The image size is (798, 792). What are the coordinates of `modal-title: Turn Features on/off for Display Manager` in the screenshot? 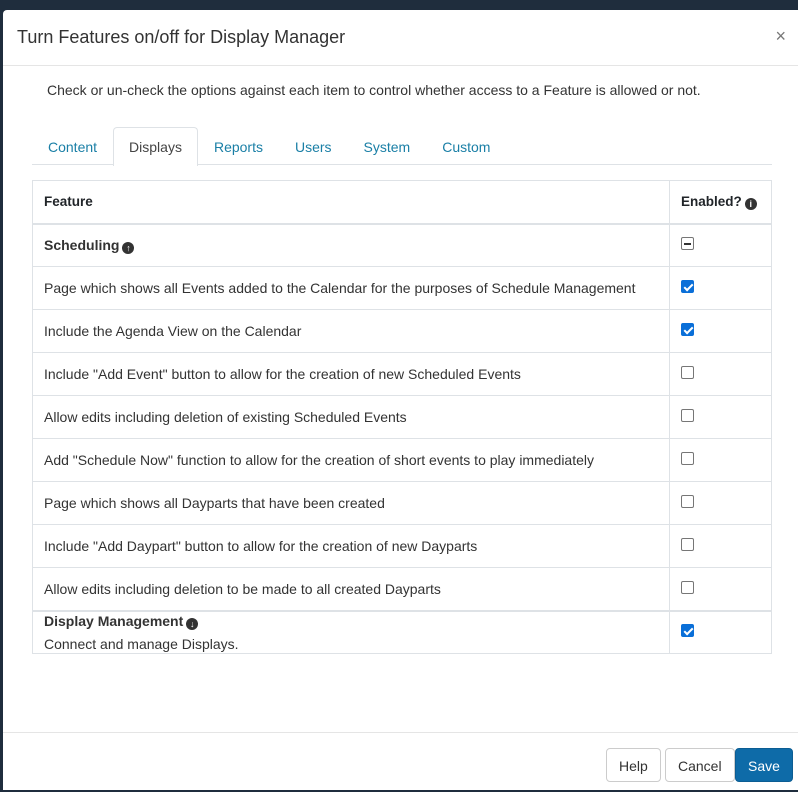 It's located at (181, 37).